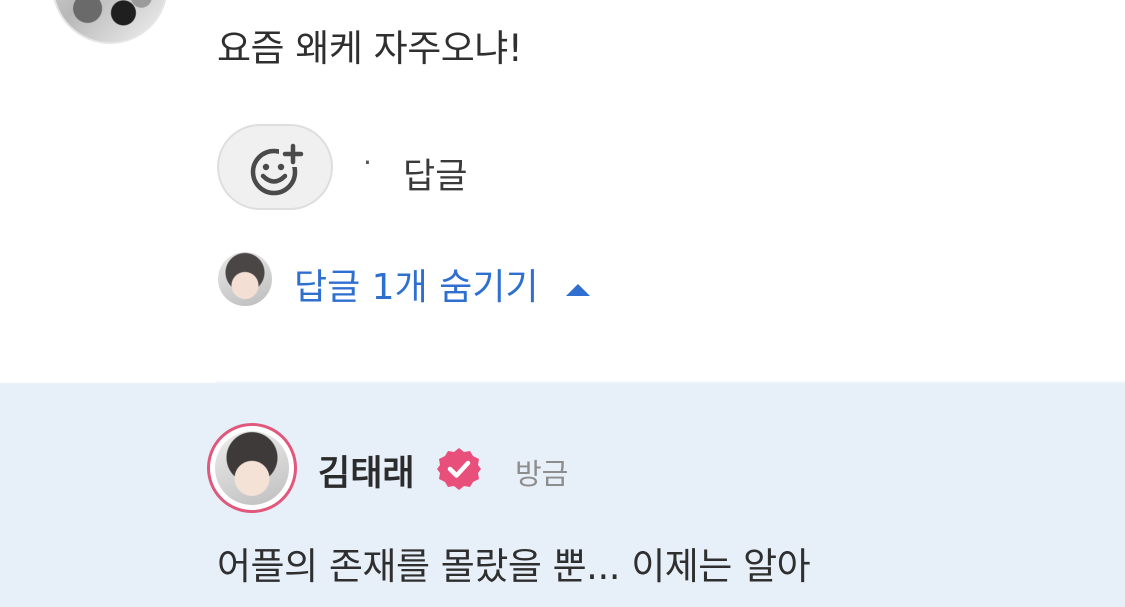  I want to click on divider, so click(670, 382).